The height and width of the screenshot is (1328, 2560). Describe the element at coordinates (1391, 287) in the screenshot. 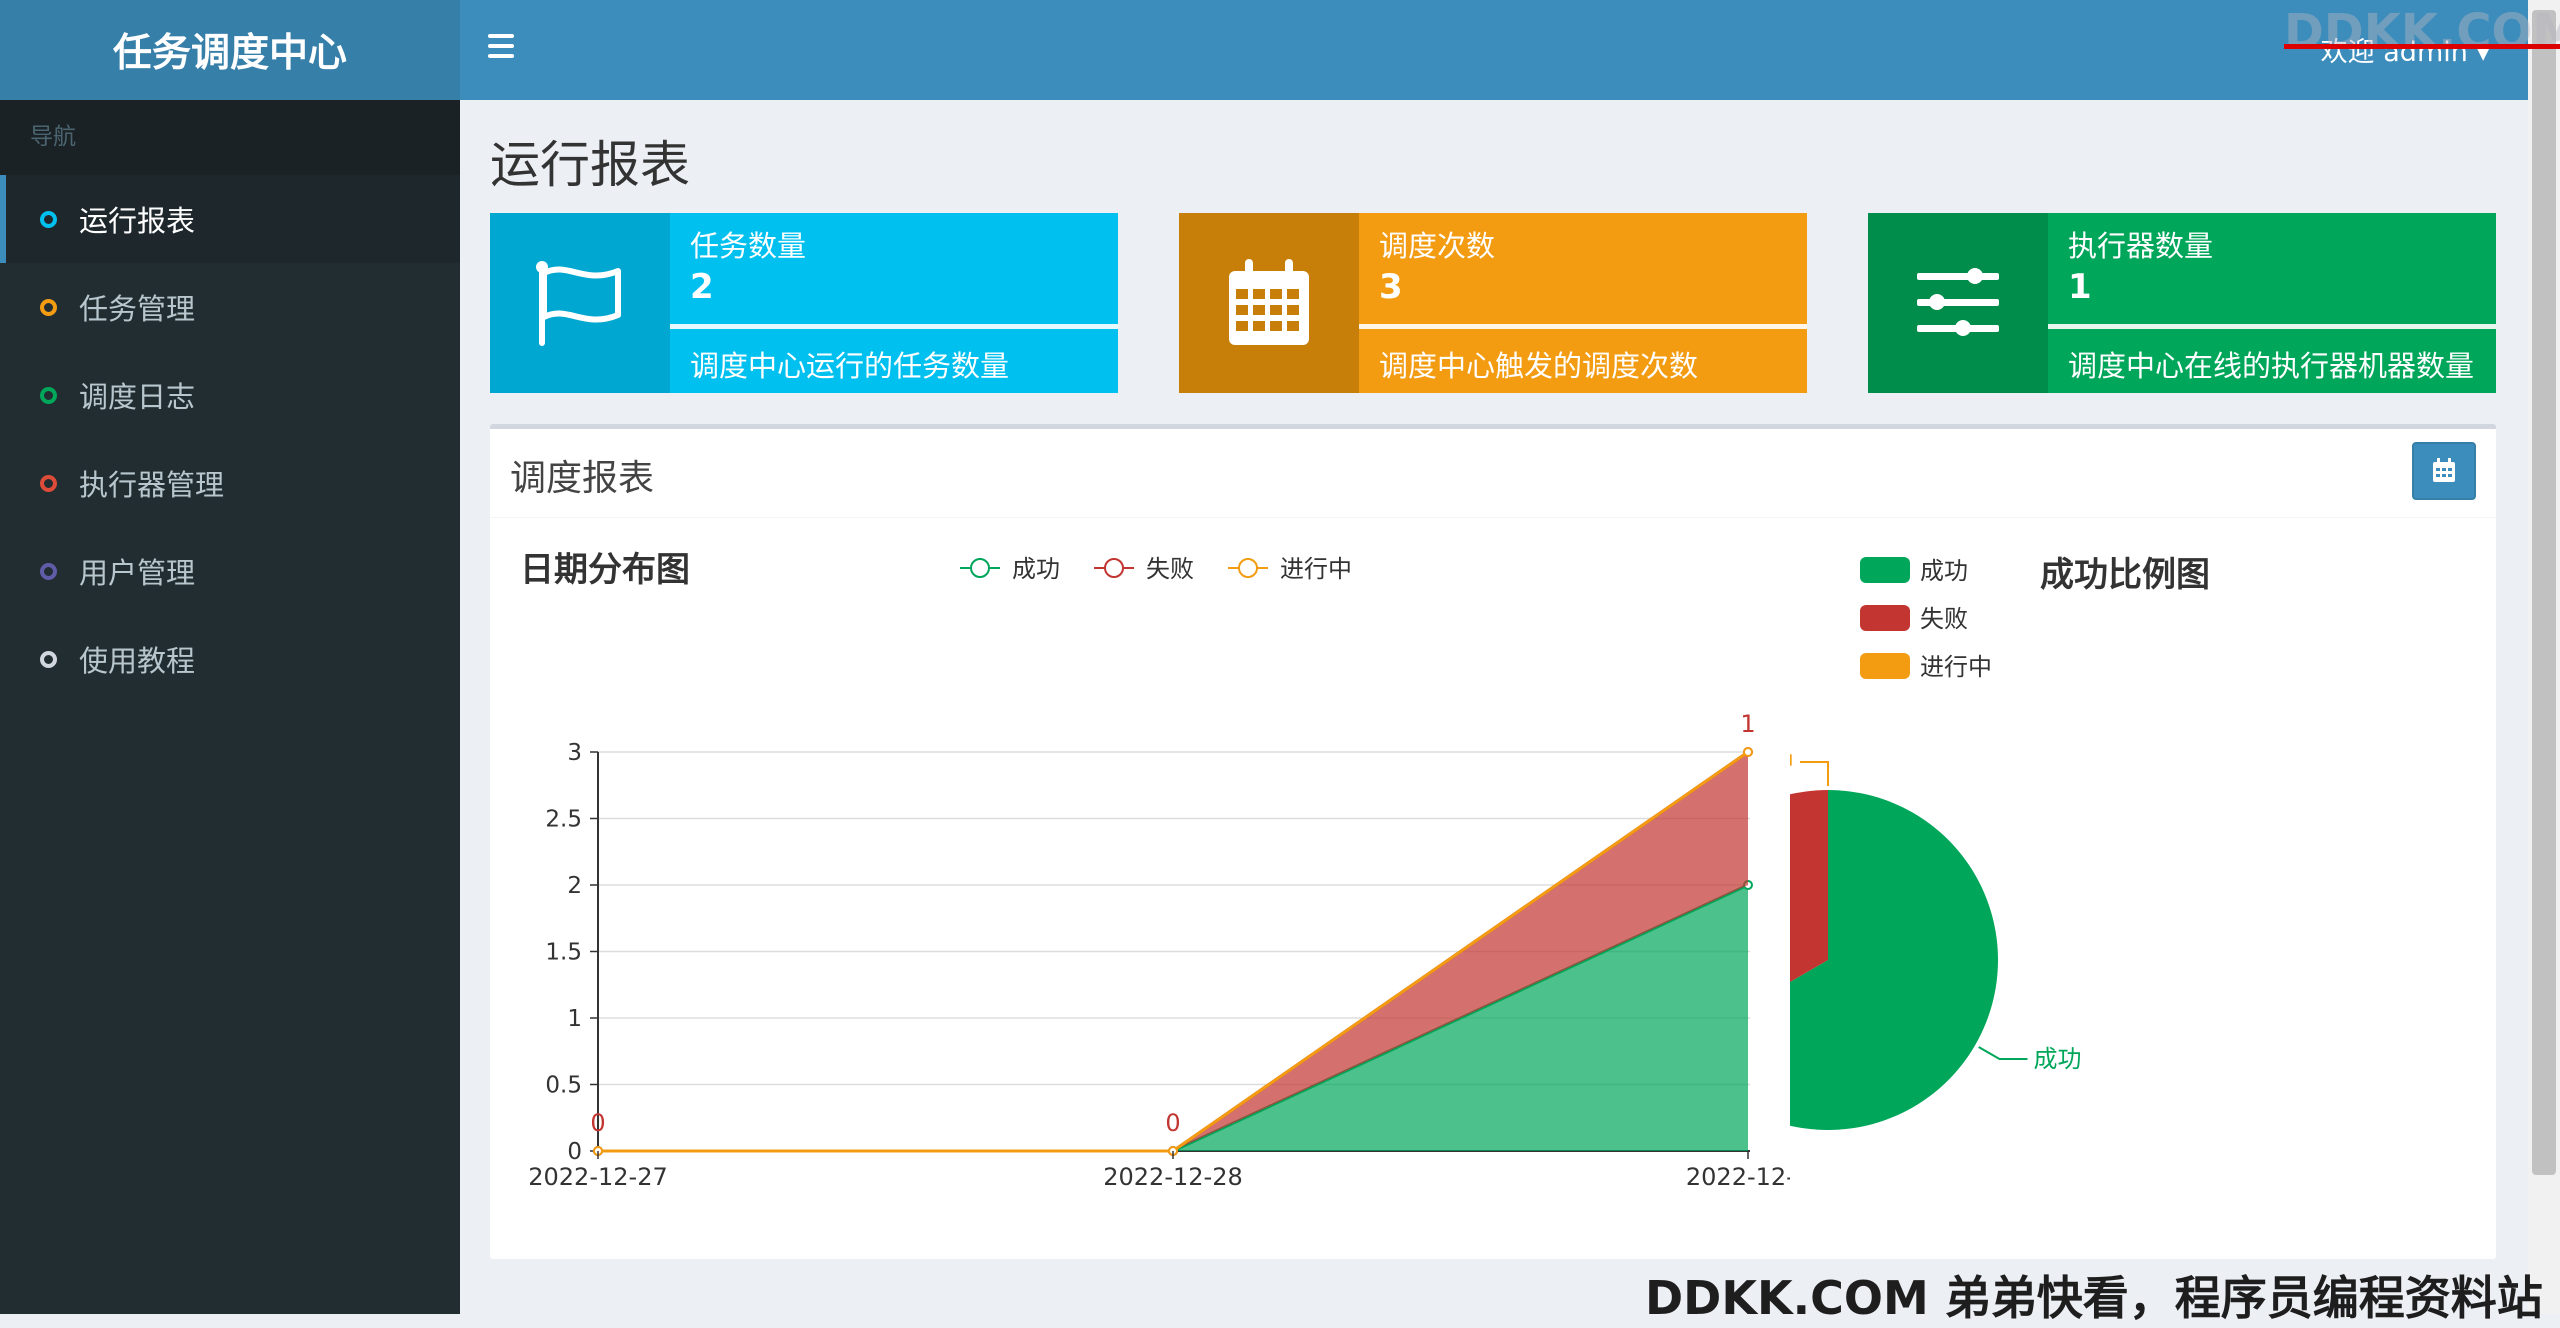

I see `info-box-number: 3` at that location.